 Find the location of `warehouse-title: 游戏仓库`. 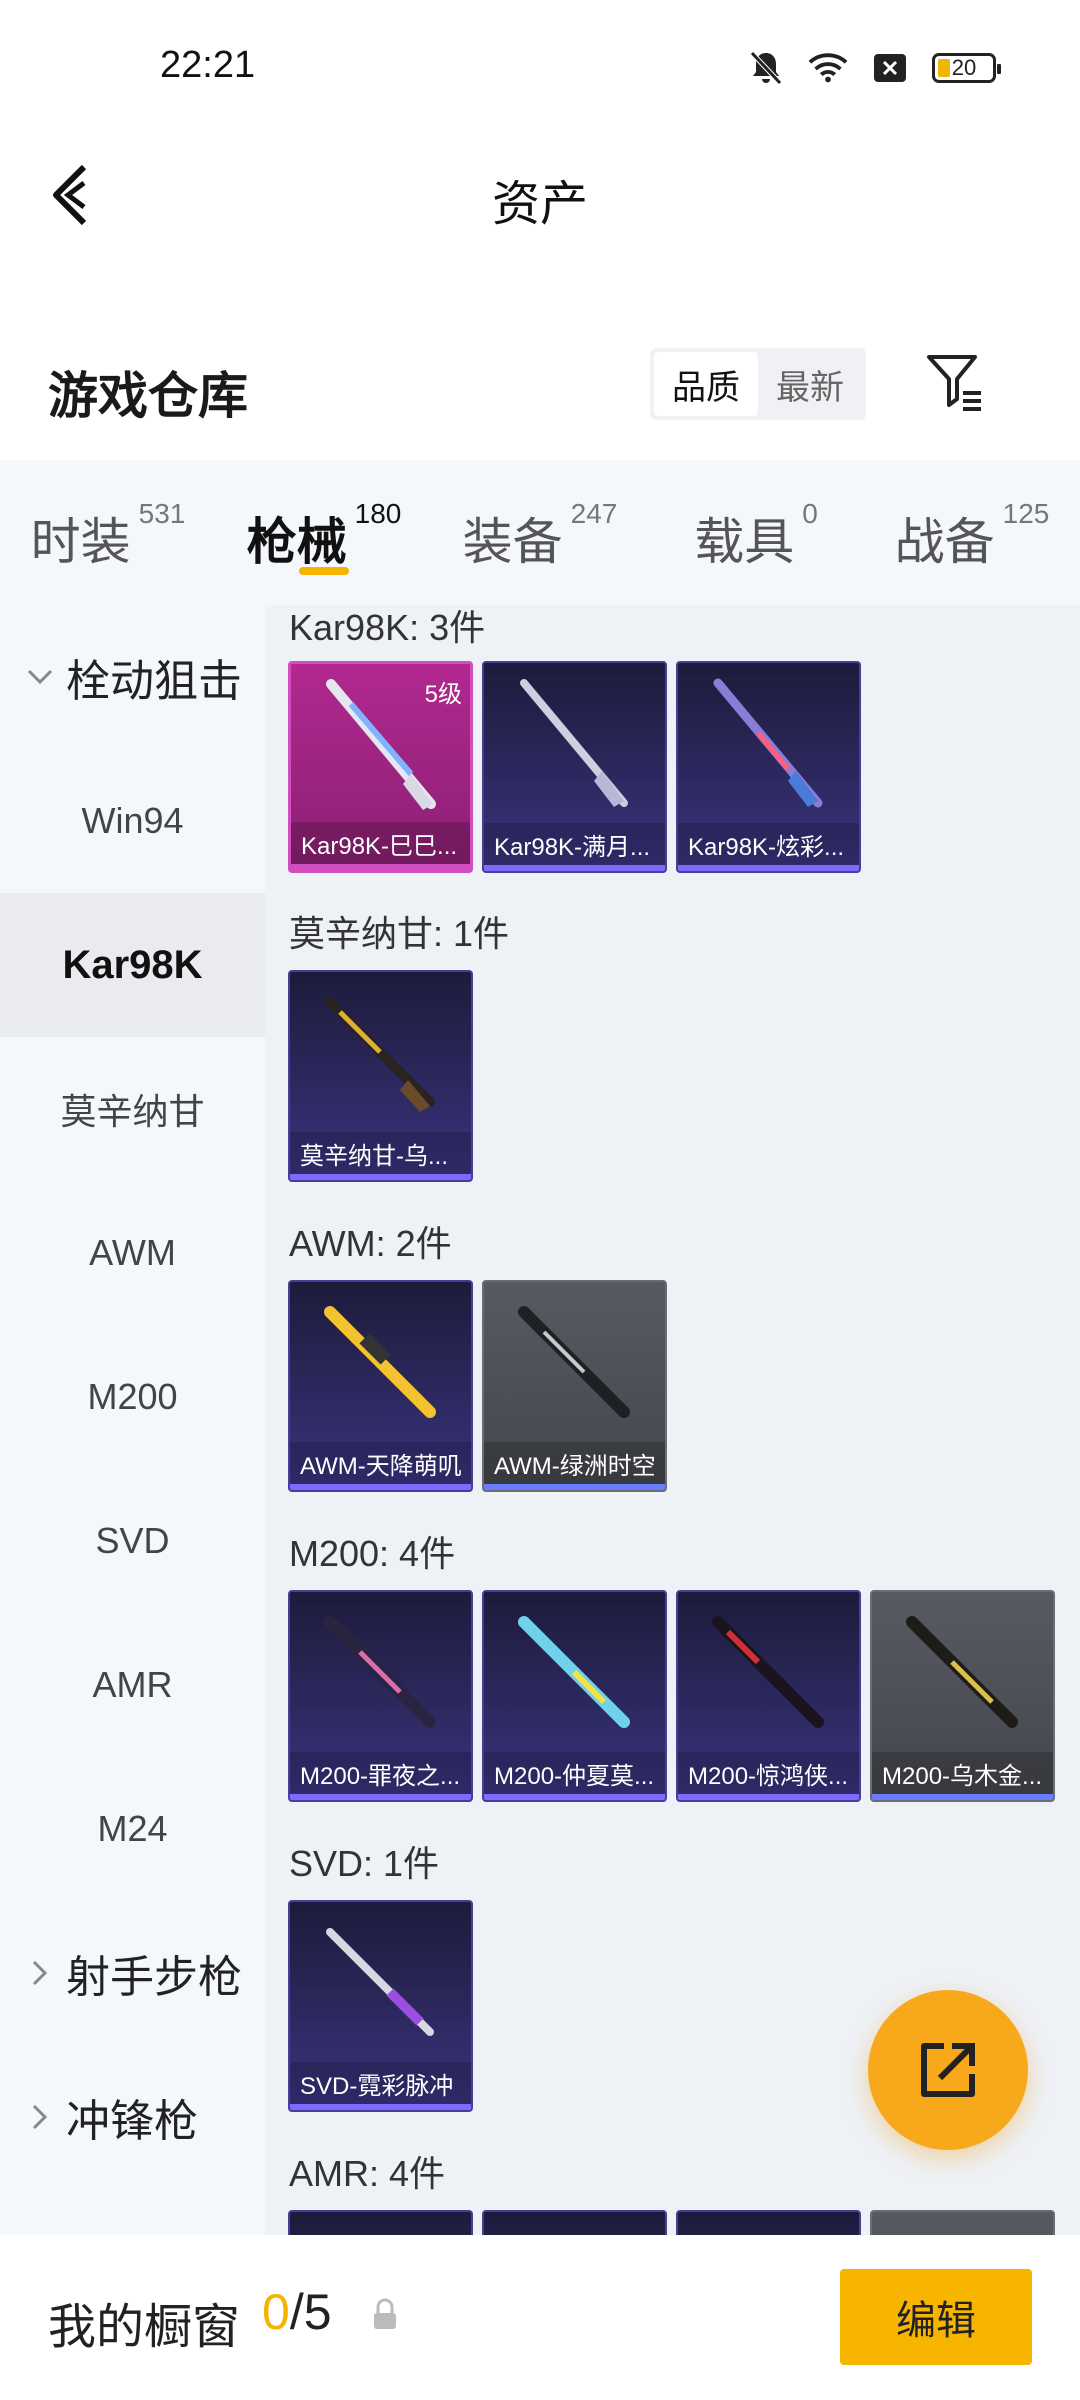

warehouse-title: 游戏仓库 is located at coordinates (148, 396).